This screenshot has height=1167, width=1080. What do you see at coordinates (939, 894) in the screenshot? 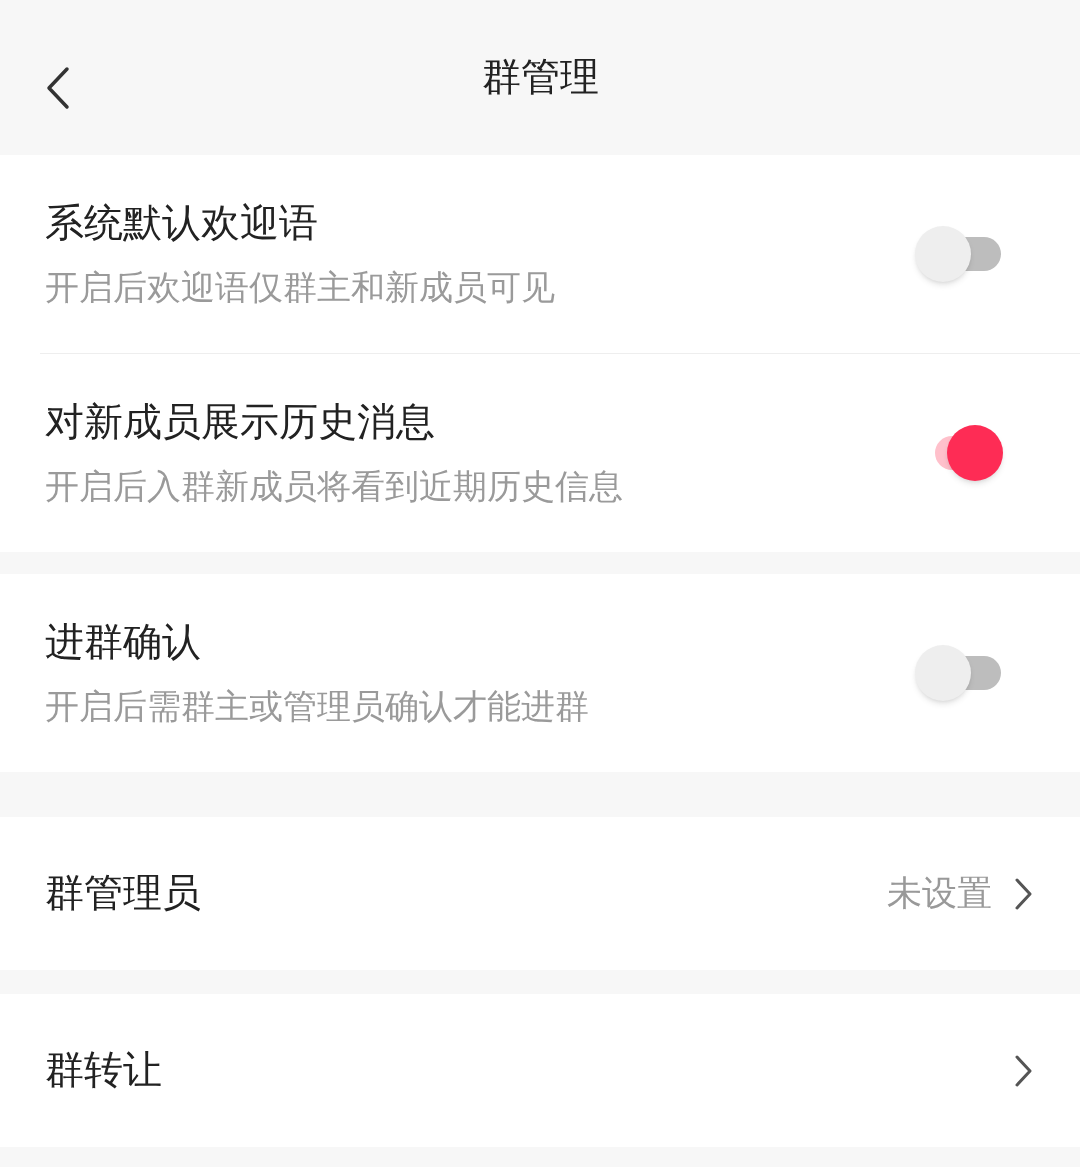
I see `setting-value: 未设置` at bounding box center [939, 894].